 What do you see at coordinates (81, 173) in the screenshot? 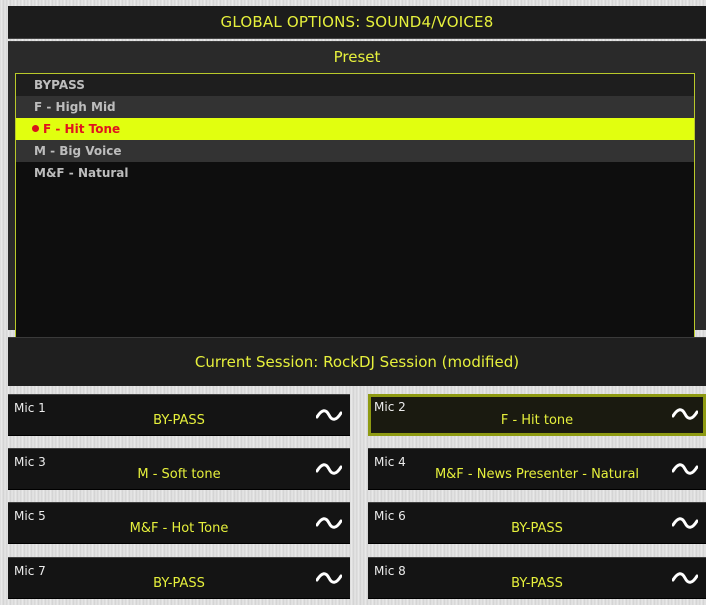
I see `preset-item-label: M&F - Natural` at bounding box center [81, 173].